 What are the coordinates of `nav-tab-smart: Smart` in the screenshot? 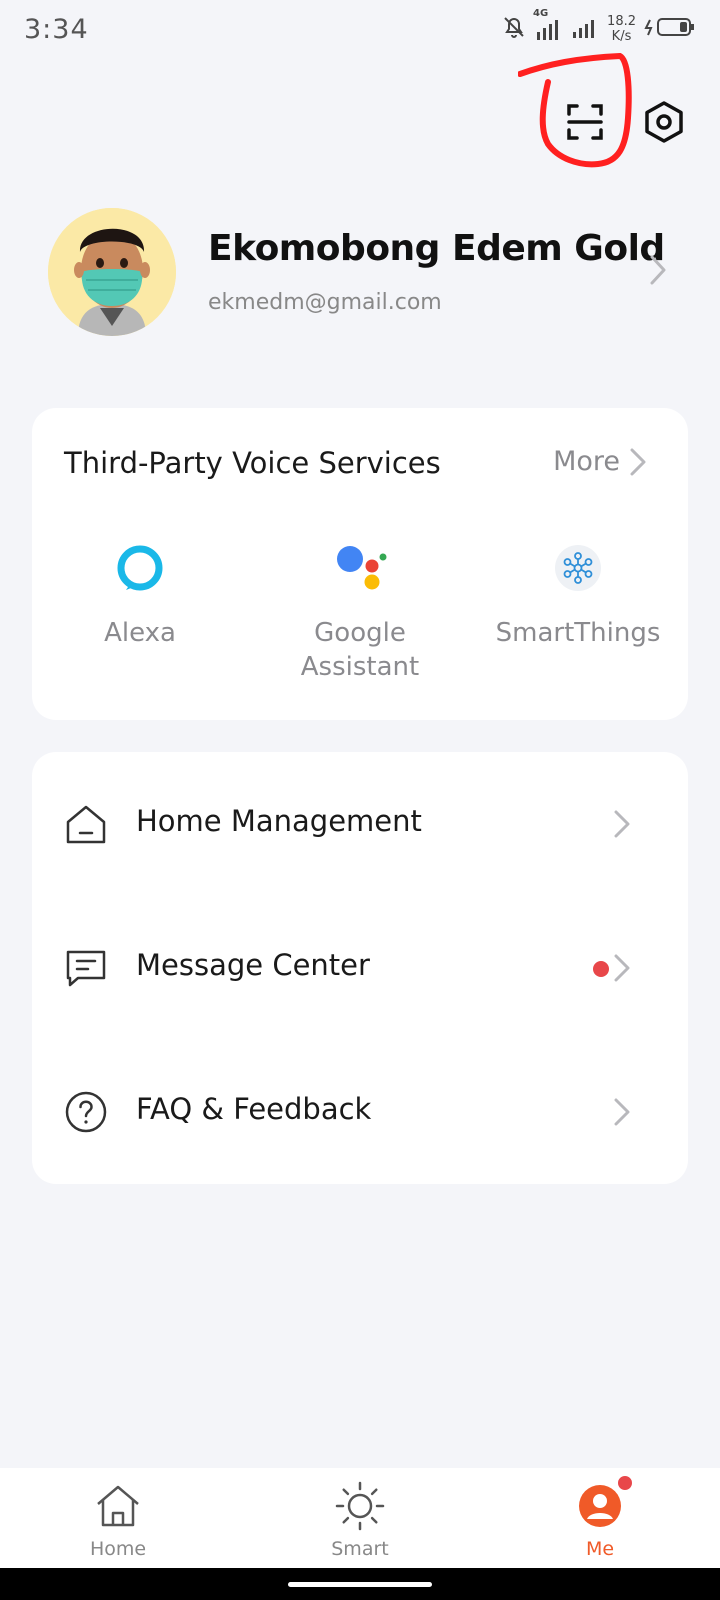 It's located at (360, 1520).